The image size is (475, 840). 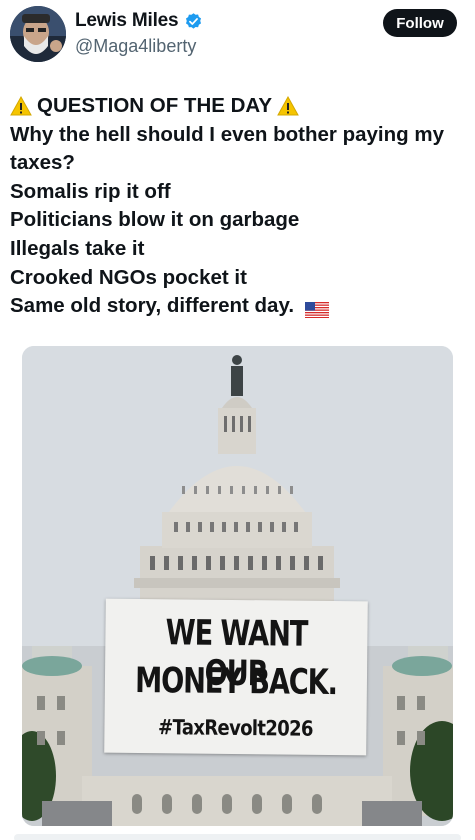 What do you see at coordinates (155, 105) in the screenshot?
I see `post-title: QUESTION OF THE DAY` at bounding box center [155, 105].